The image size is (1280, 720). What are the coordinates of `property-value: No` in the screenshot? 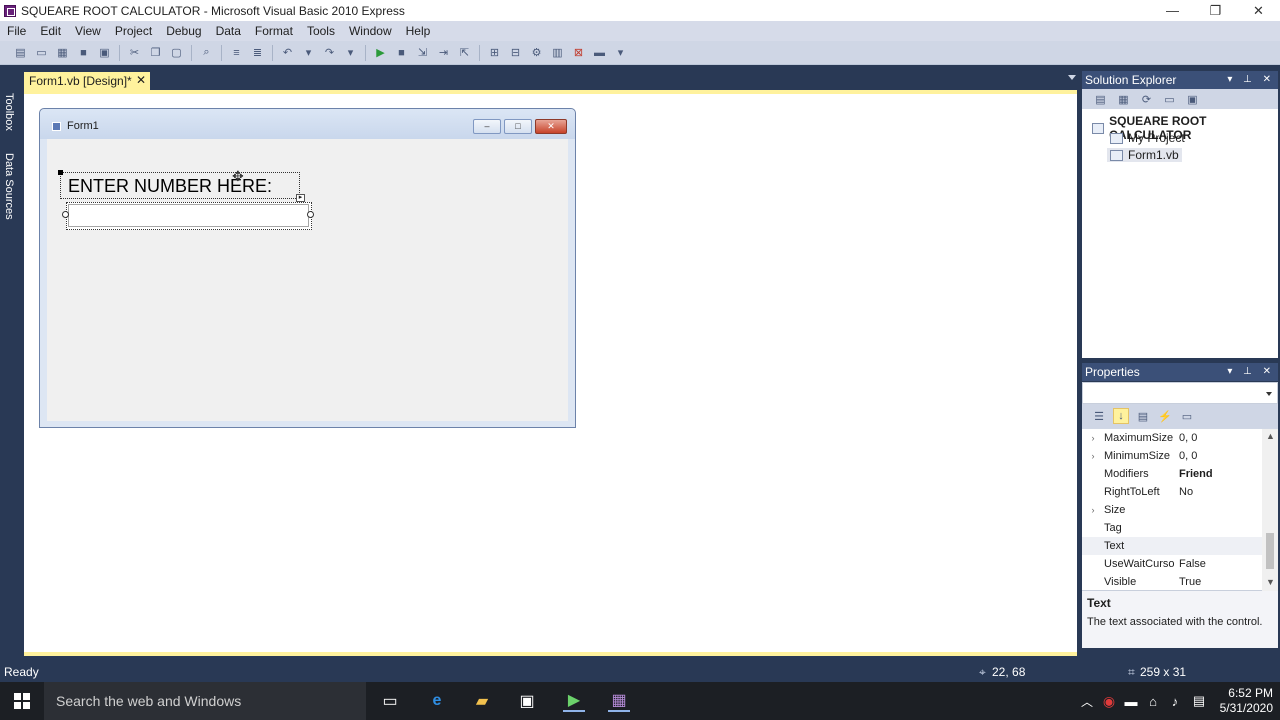 It's located at (1184, 492).